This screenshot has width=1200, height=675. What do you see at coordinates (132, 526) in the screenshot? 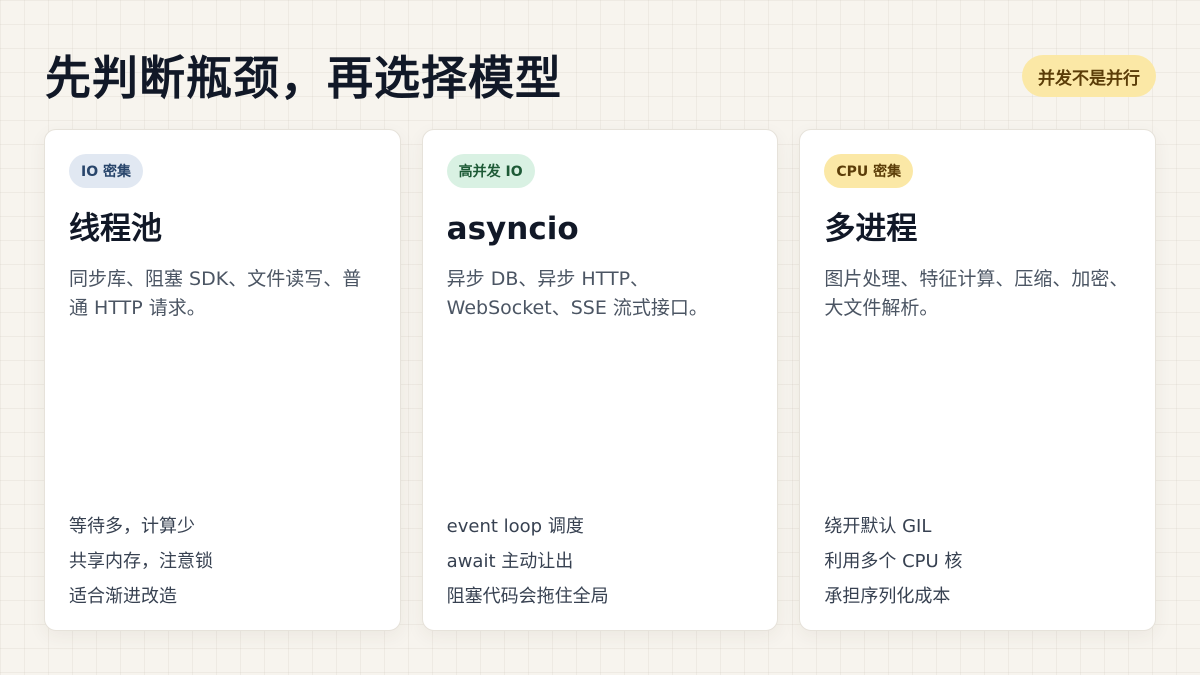
I see `card-point: 等待多，计算少` at bounding box center [132, 526].